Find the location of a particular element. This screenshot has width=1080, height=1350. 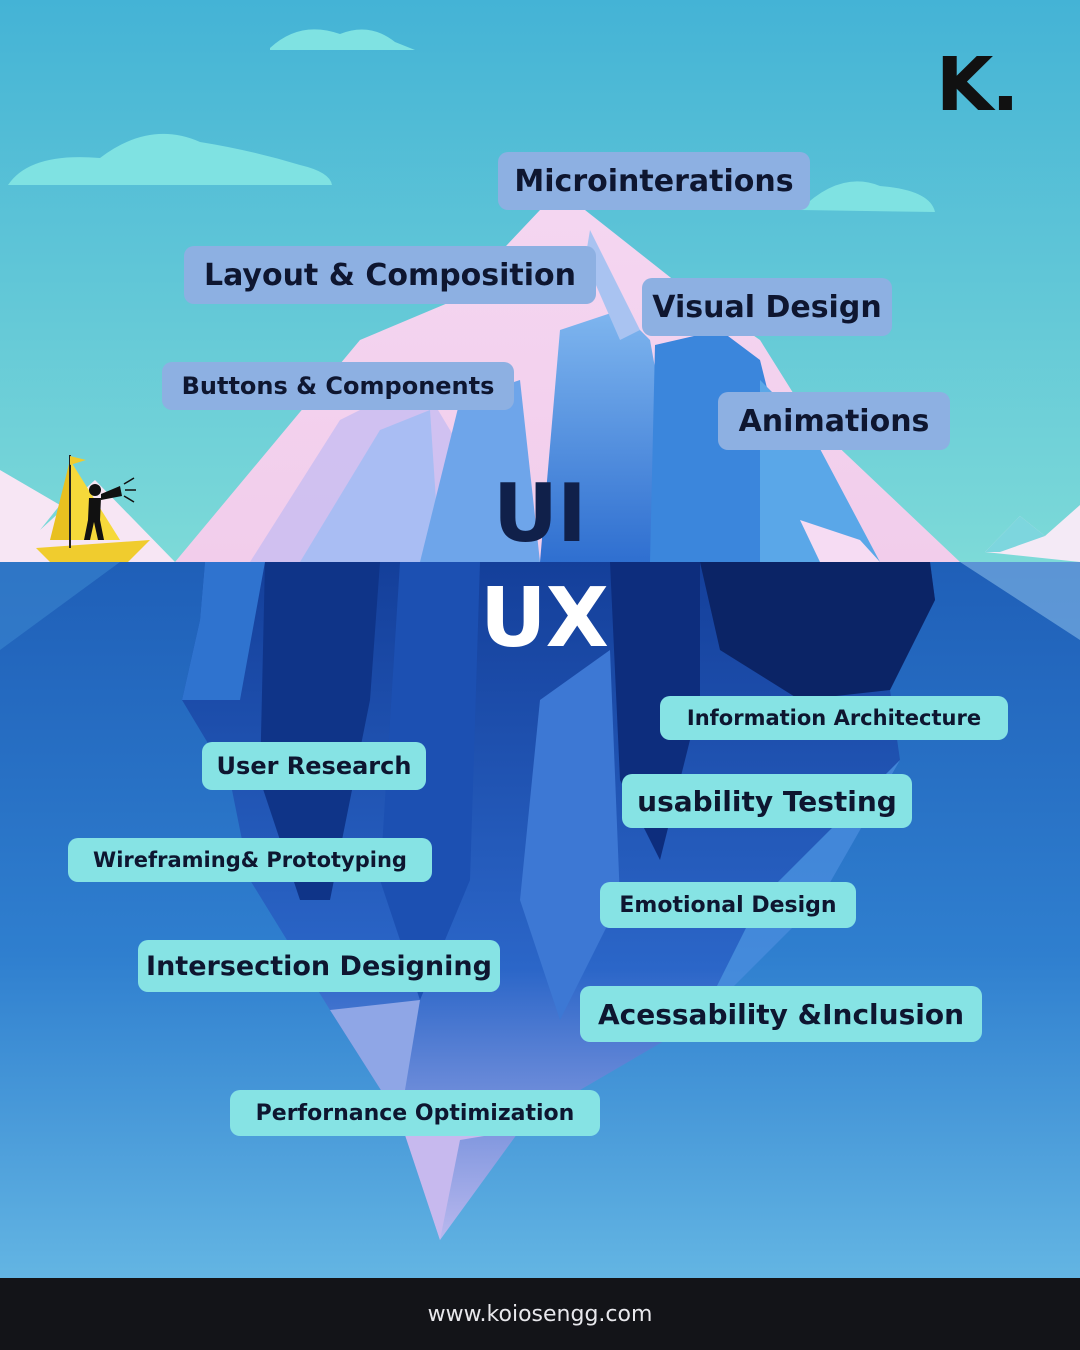

ux-topic-user-research: User Research is located at coordinates (314, 766).